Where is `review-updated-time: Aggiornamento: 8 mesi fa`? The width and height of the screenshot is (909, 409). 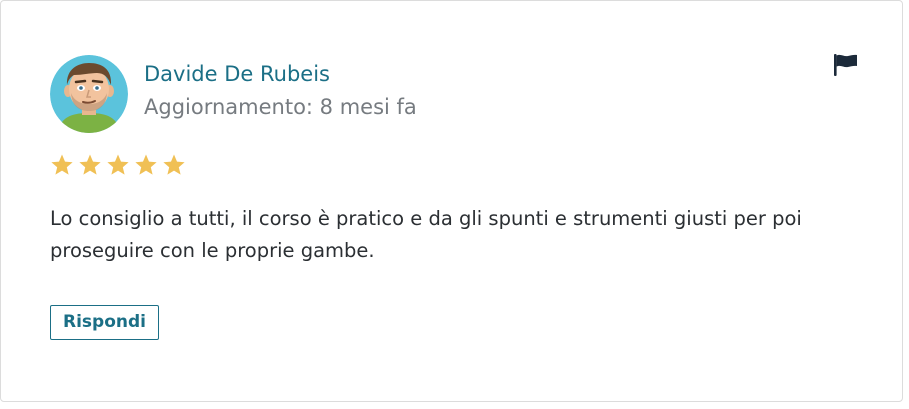 review-updated-time: Aggiornamento: 8 mesi fa is located at coordinates (280, 107).